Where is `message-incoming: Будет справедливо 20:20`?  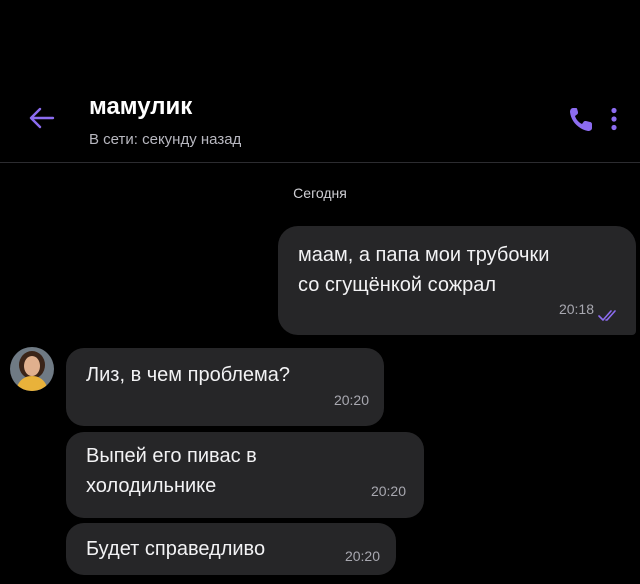
message-incoming: Будет справедливо 20:20 is located at coordinates (231, 549).